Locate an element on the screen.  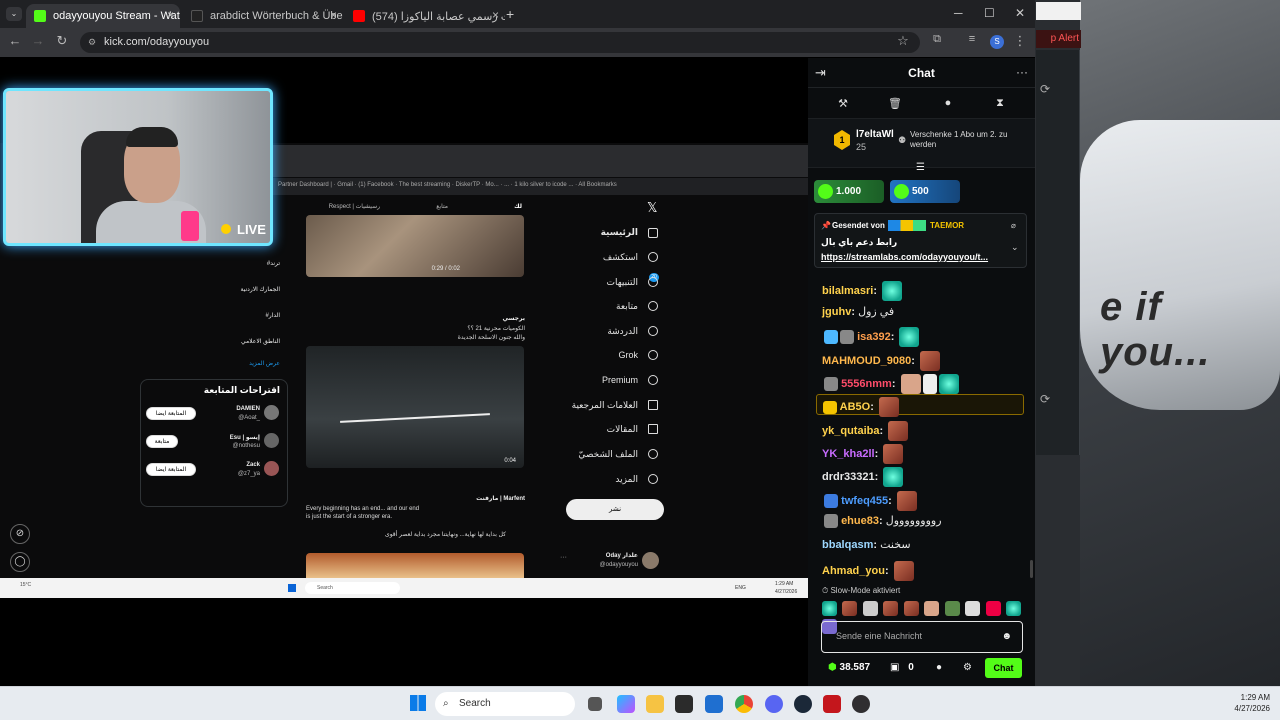
chat-username: Ahmad_you is located at coordinates (853, 571).